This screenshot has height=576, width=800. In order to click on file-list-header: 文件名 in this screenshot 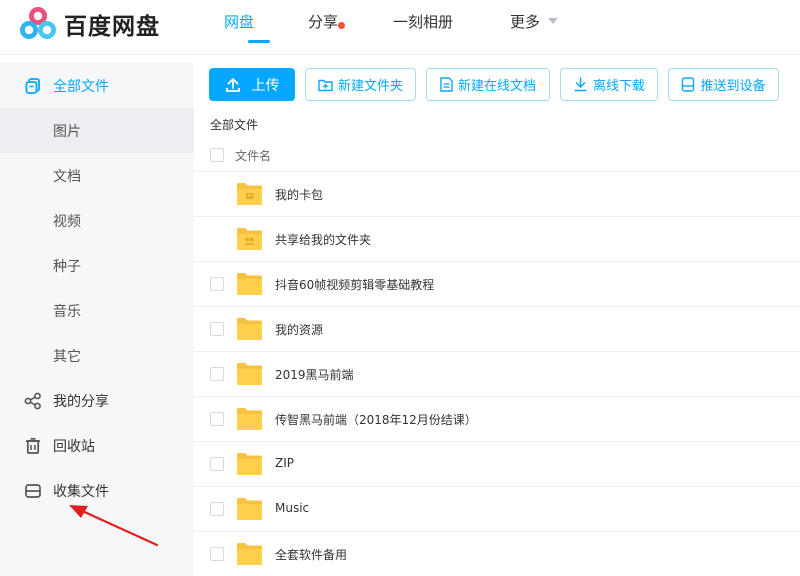, I will do `click(497, 156)`.